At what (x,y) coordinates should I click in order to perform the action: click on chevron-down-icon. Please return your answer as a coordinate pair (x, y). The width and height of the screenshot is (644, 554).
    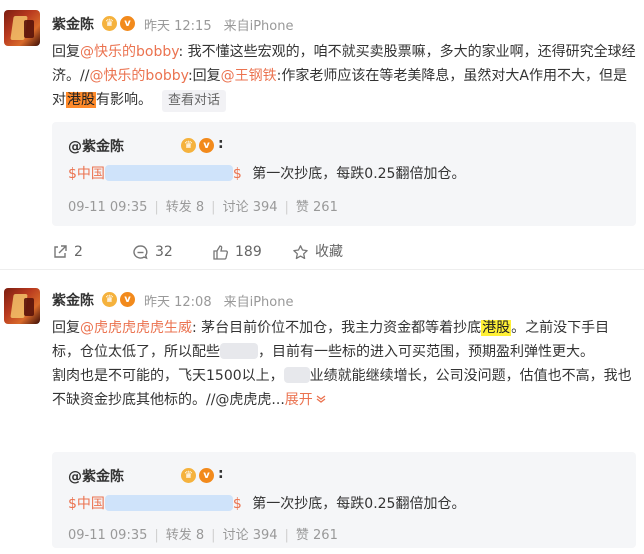
    Looking at the image, I should click on (321, 399).